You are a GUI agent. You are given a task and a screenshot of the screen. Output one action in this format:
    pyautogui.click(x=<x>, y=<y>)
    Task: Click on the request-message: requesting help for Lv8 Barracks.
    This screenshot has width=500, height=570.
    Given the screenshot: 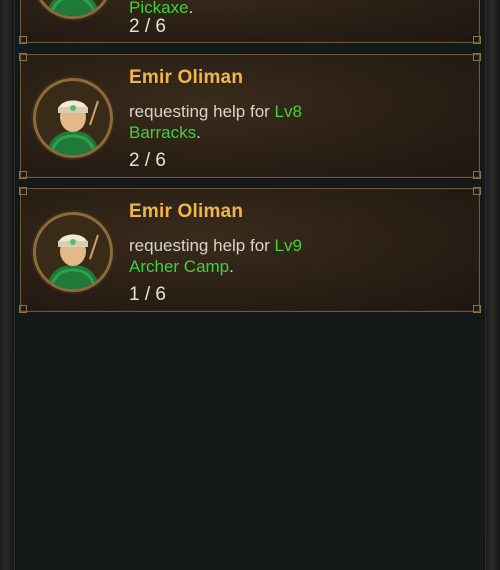 What is the action you would take?
    pyautogui.click(x=289, y=122)
    